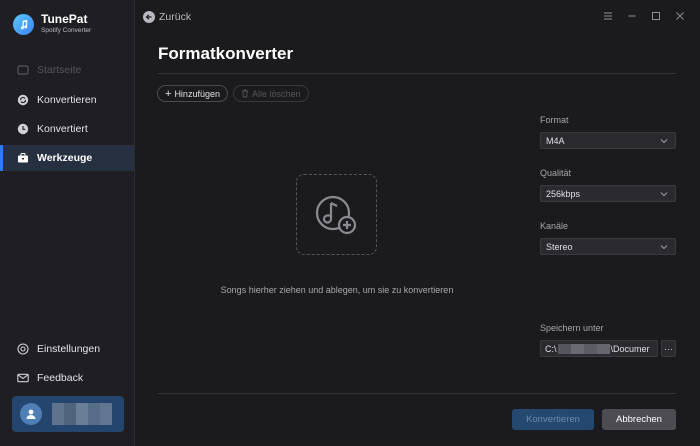 This screenshot has width=700, height=446. I want to click on sidebar-item-label: Werkzeuge, so click(65, 158).